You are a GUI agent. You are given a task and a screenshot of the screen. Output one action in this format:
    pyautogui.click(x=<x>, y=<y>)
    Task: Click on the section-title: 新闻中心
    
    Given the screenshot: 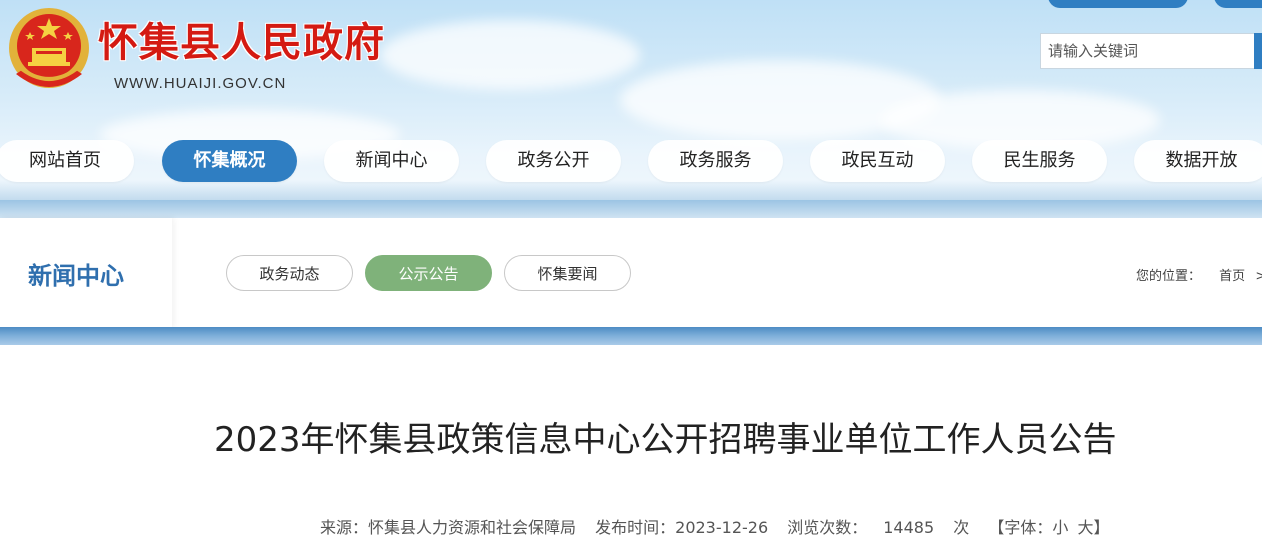 What is the action you would take?
    pyautogui.click(x=76, y=276)
    